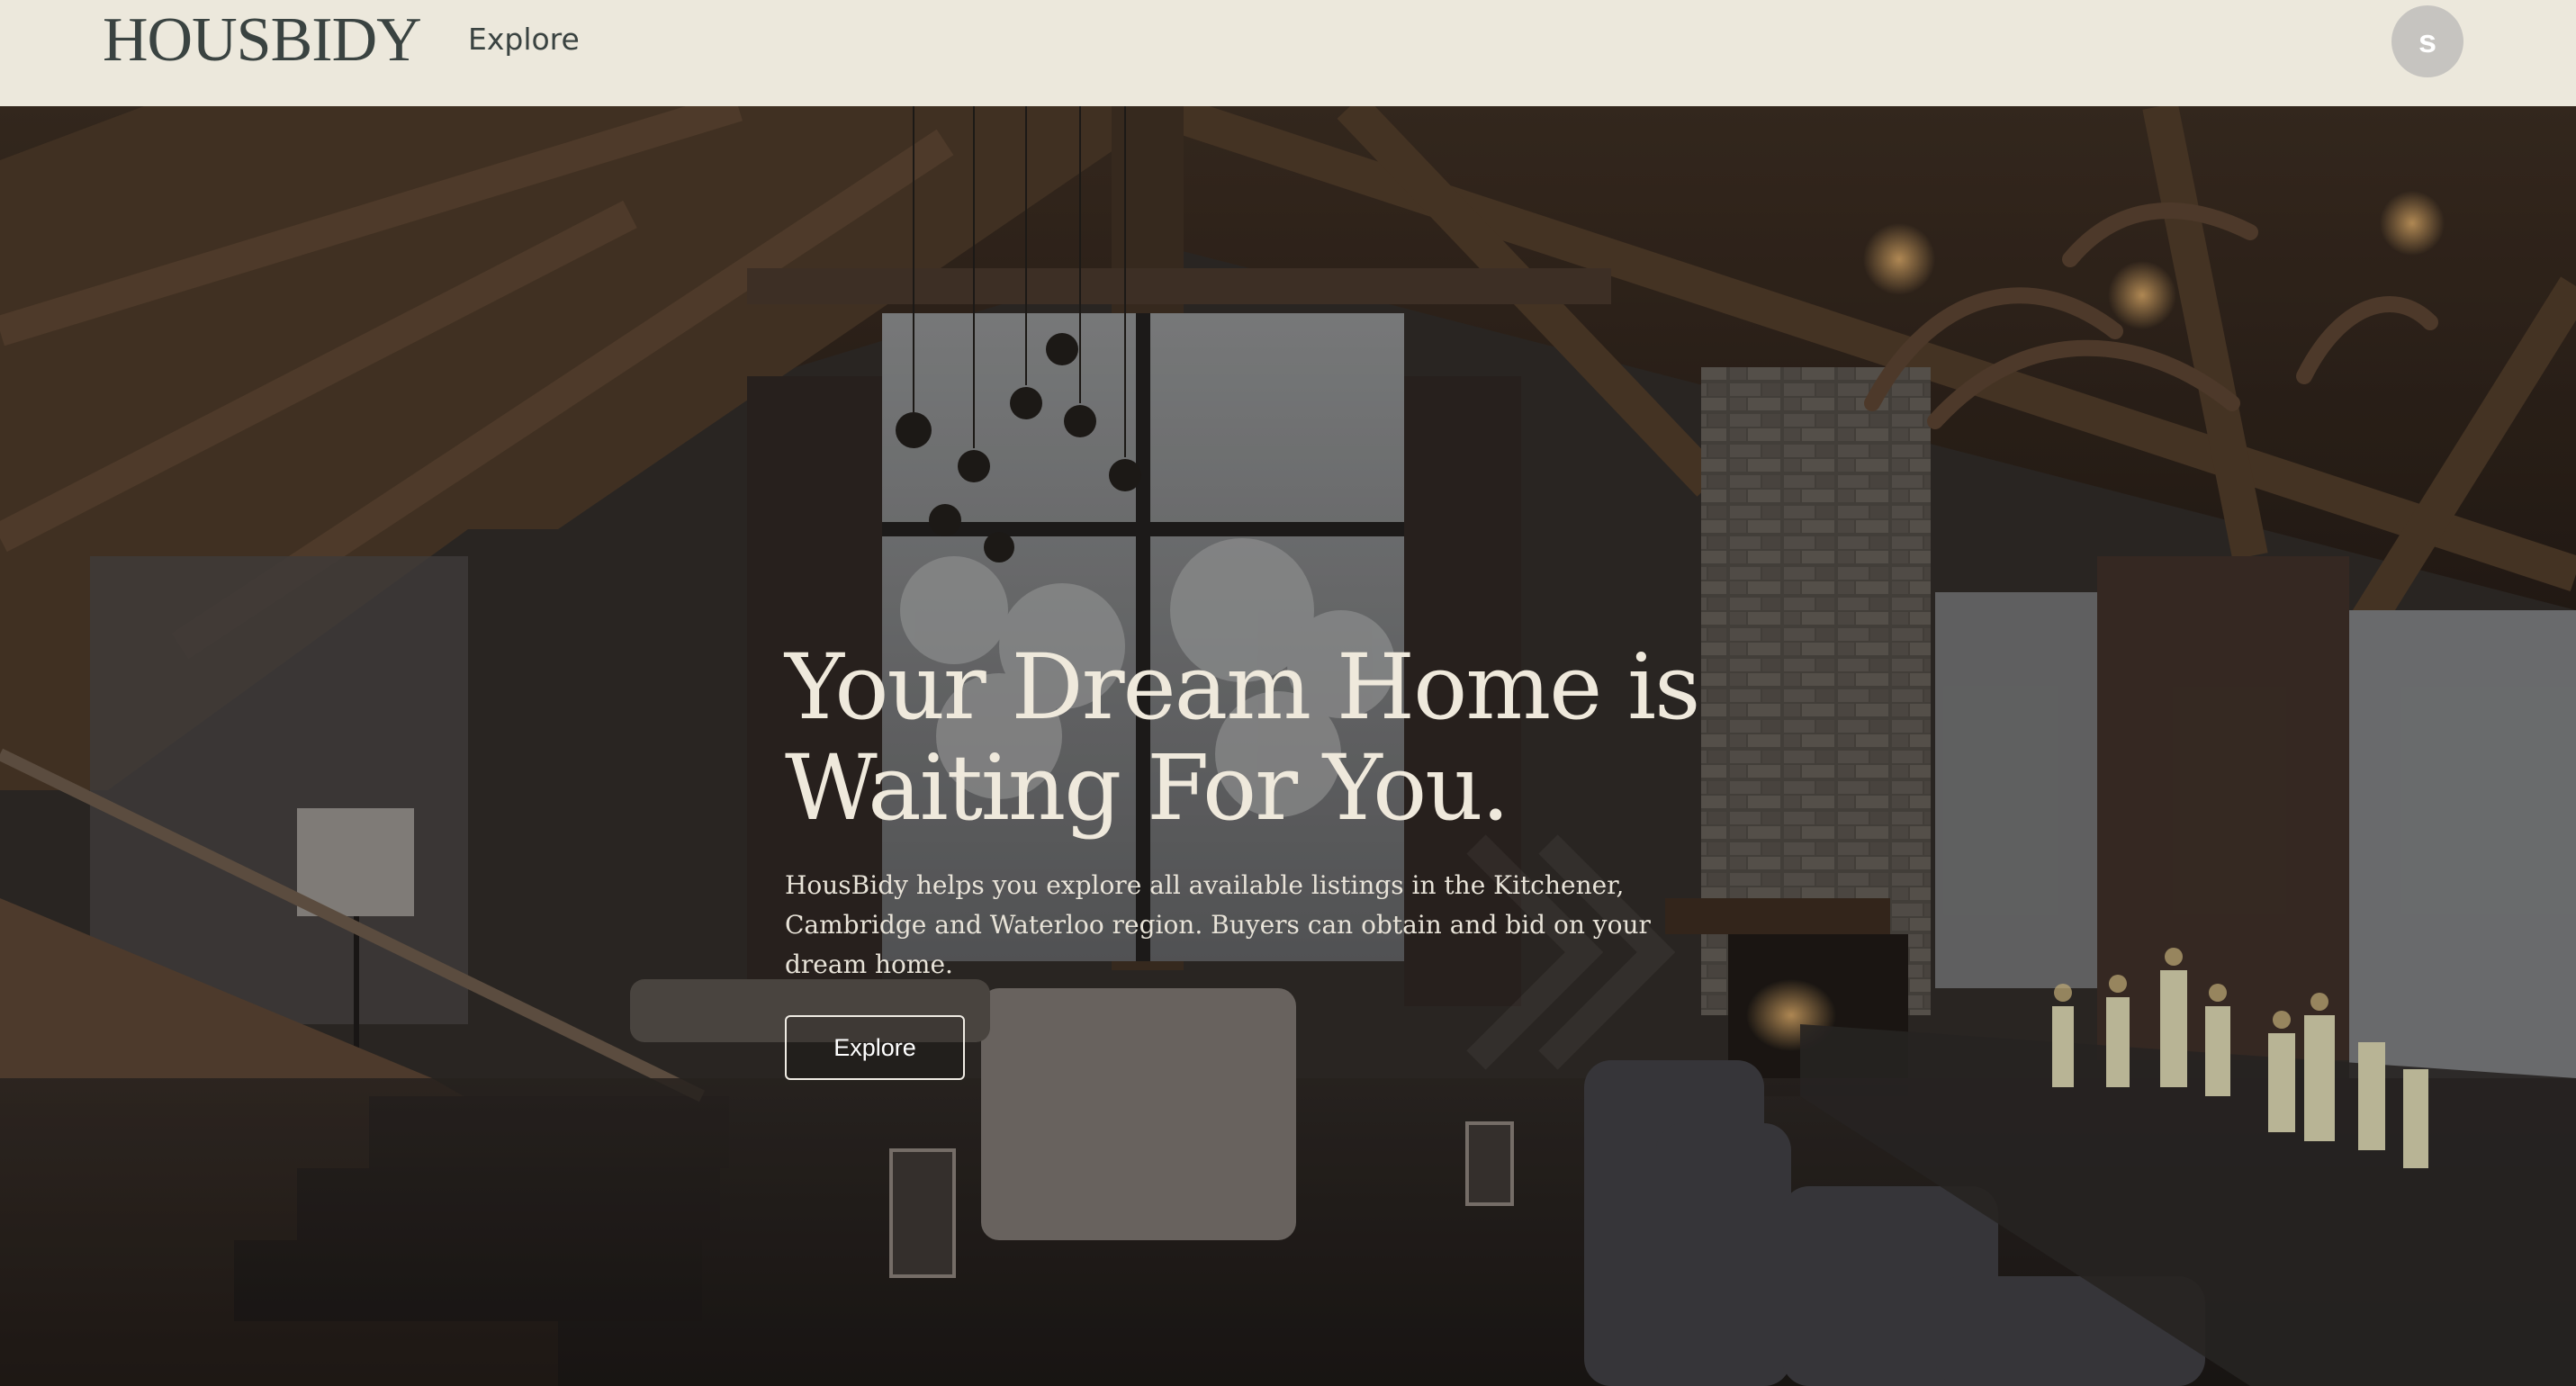  Describe the element at coordinates (875, 1047) in the screenshot. I see `hero-explore-button: Explore` at that location.